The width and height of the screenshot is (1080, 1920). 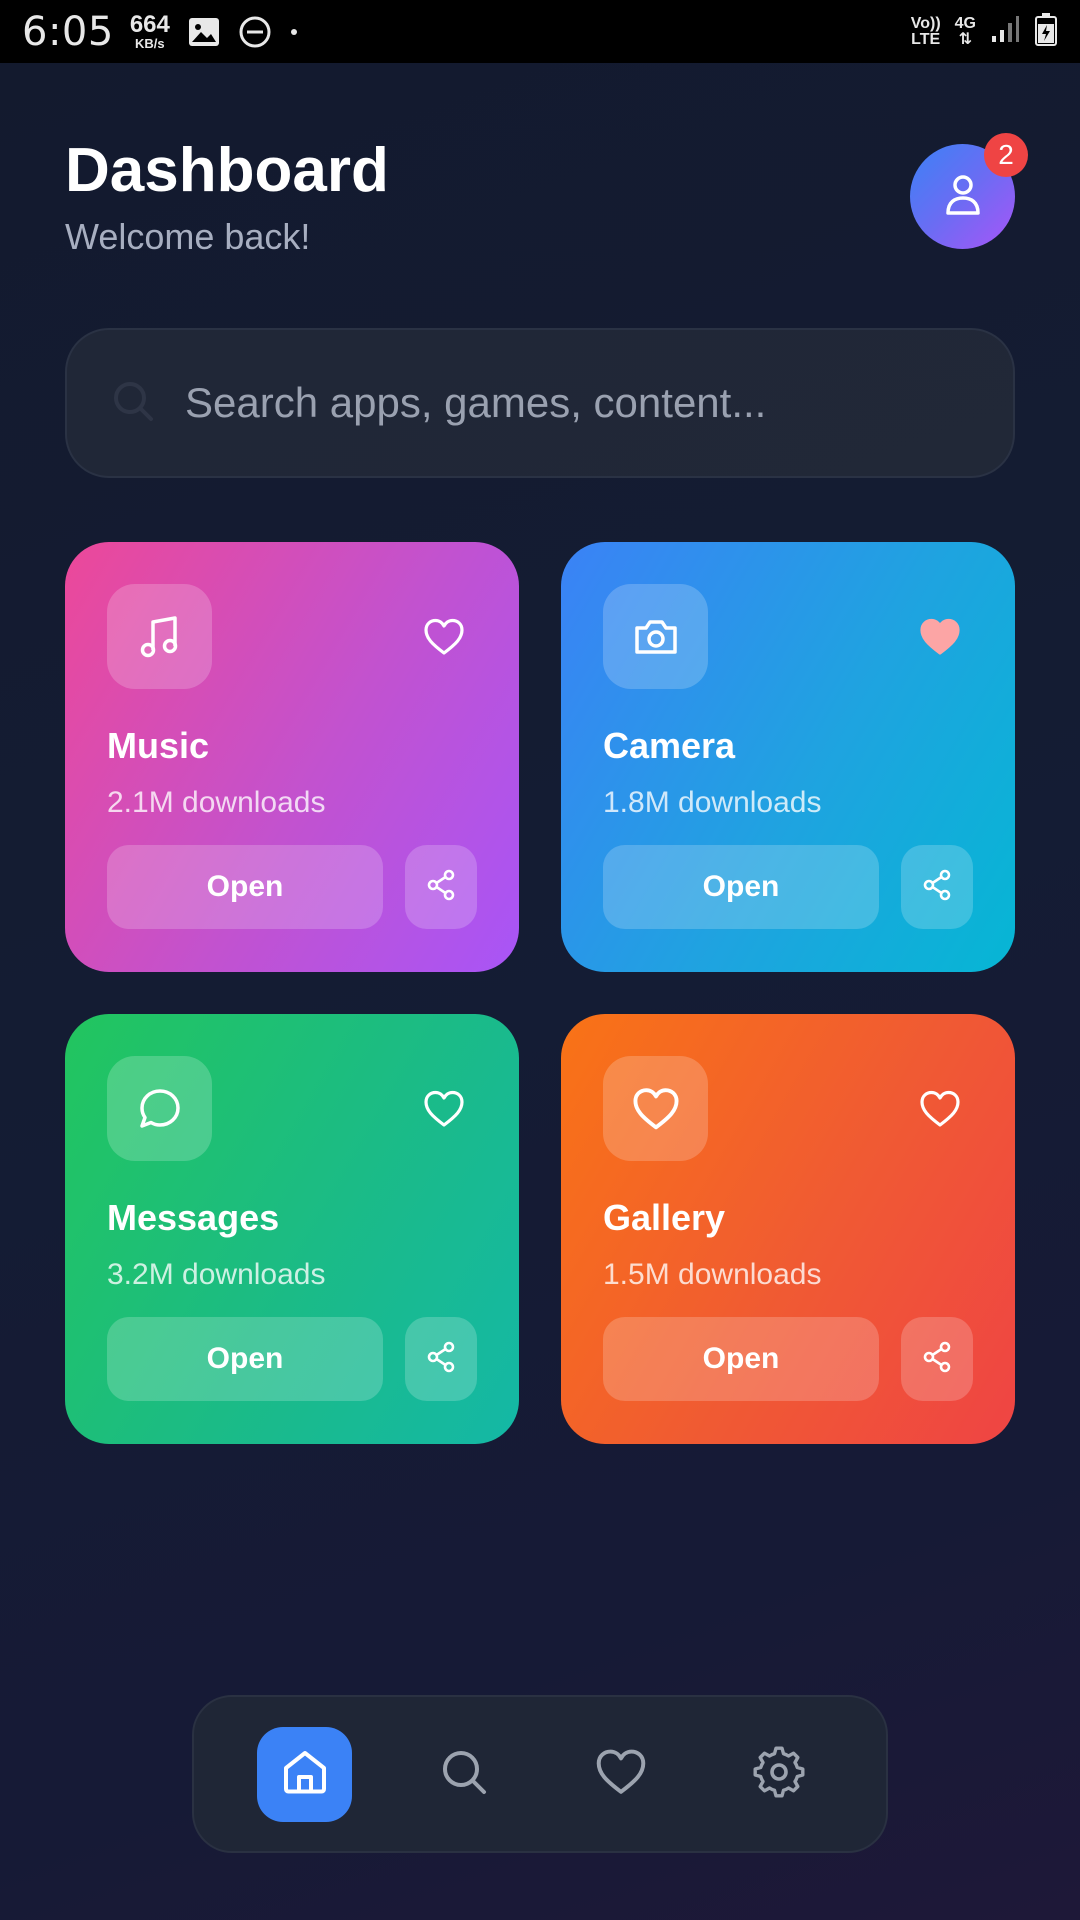 I want to click on nav-favorites-button, so click(x=620, y=1774).